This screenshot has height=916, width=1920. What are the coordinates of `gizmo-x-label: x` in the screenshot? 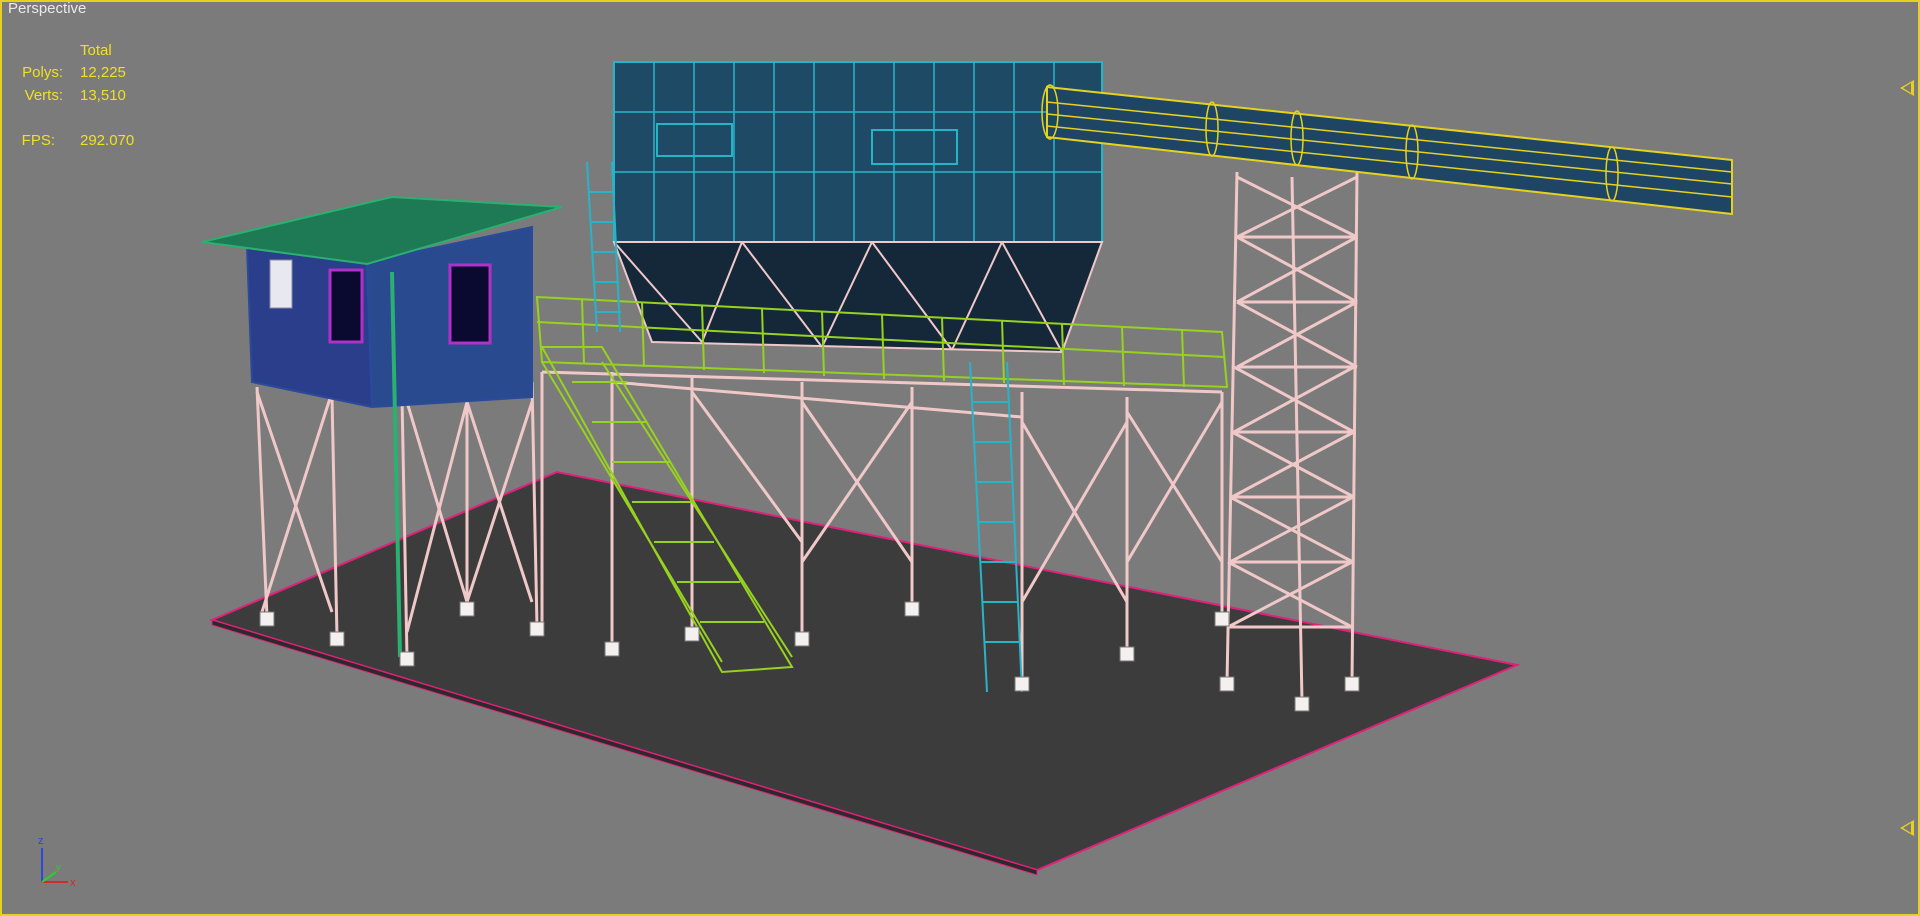 It's located at (73, 883).